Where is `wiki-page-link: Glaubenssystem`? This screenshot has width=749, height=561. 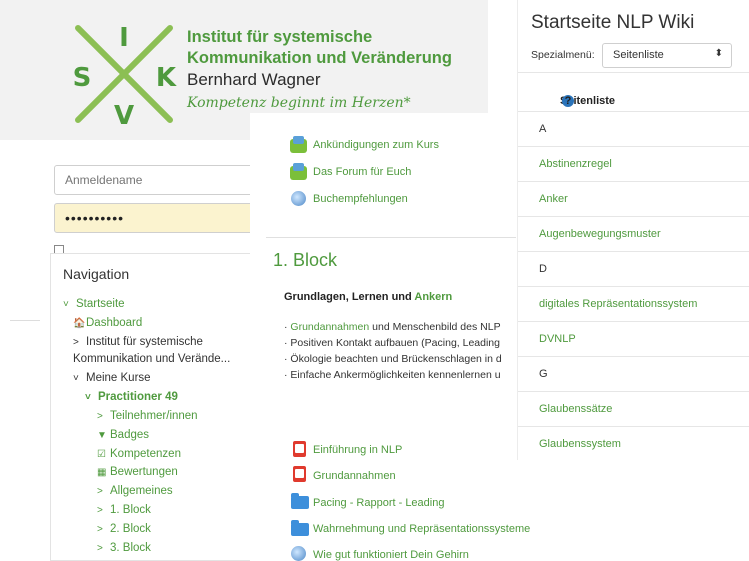
wiki-page-link: Glaubenssystem is located at coordinates (633, 443).